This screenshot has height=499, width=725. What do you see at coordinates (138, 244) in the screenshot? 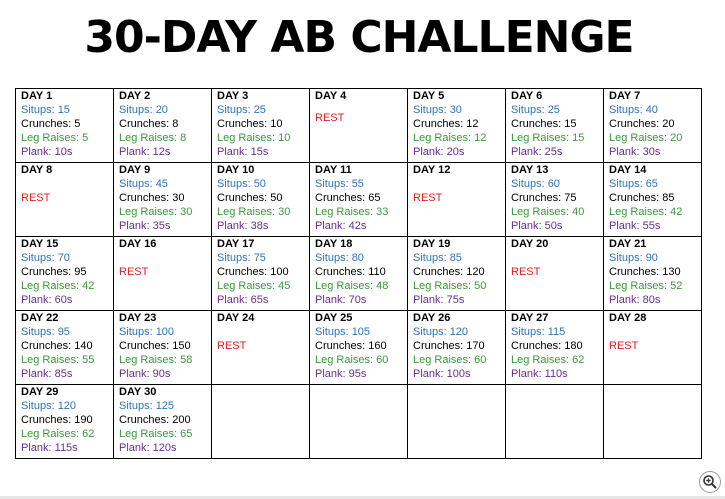
I see `day-label: DAY 16` at bounding box center [138, 244].